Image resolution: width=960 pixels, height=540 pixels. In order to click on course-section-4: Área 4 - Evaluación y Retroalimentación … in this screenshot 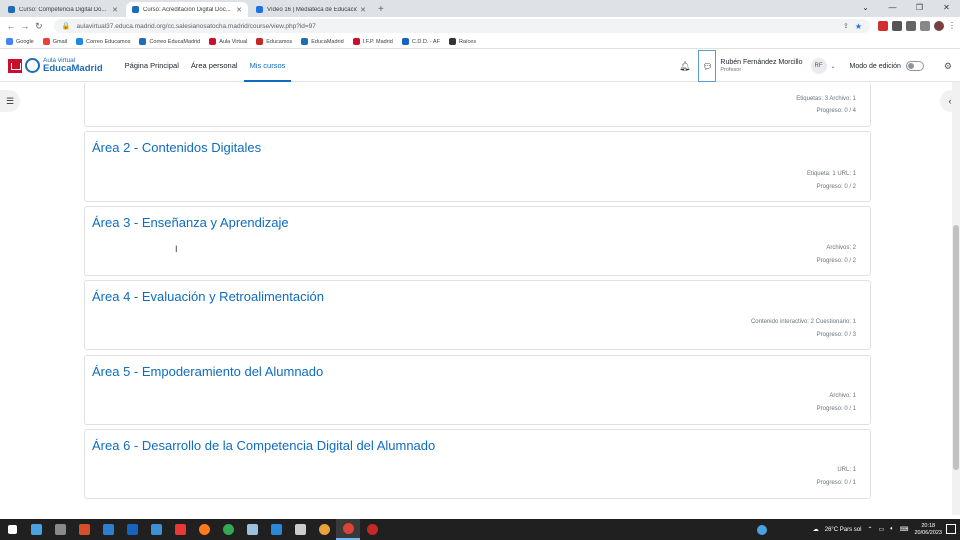, I will do `click(477, 315)`.